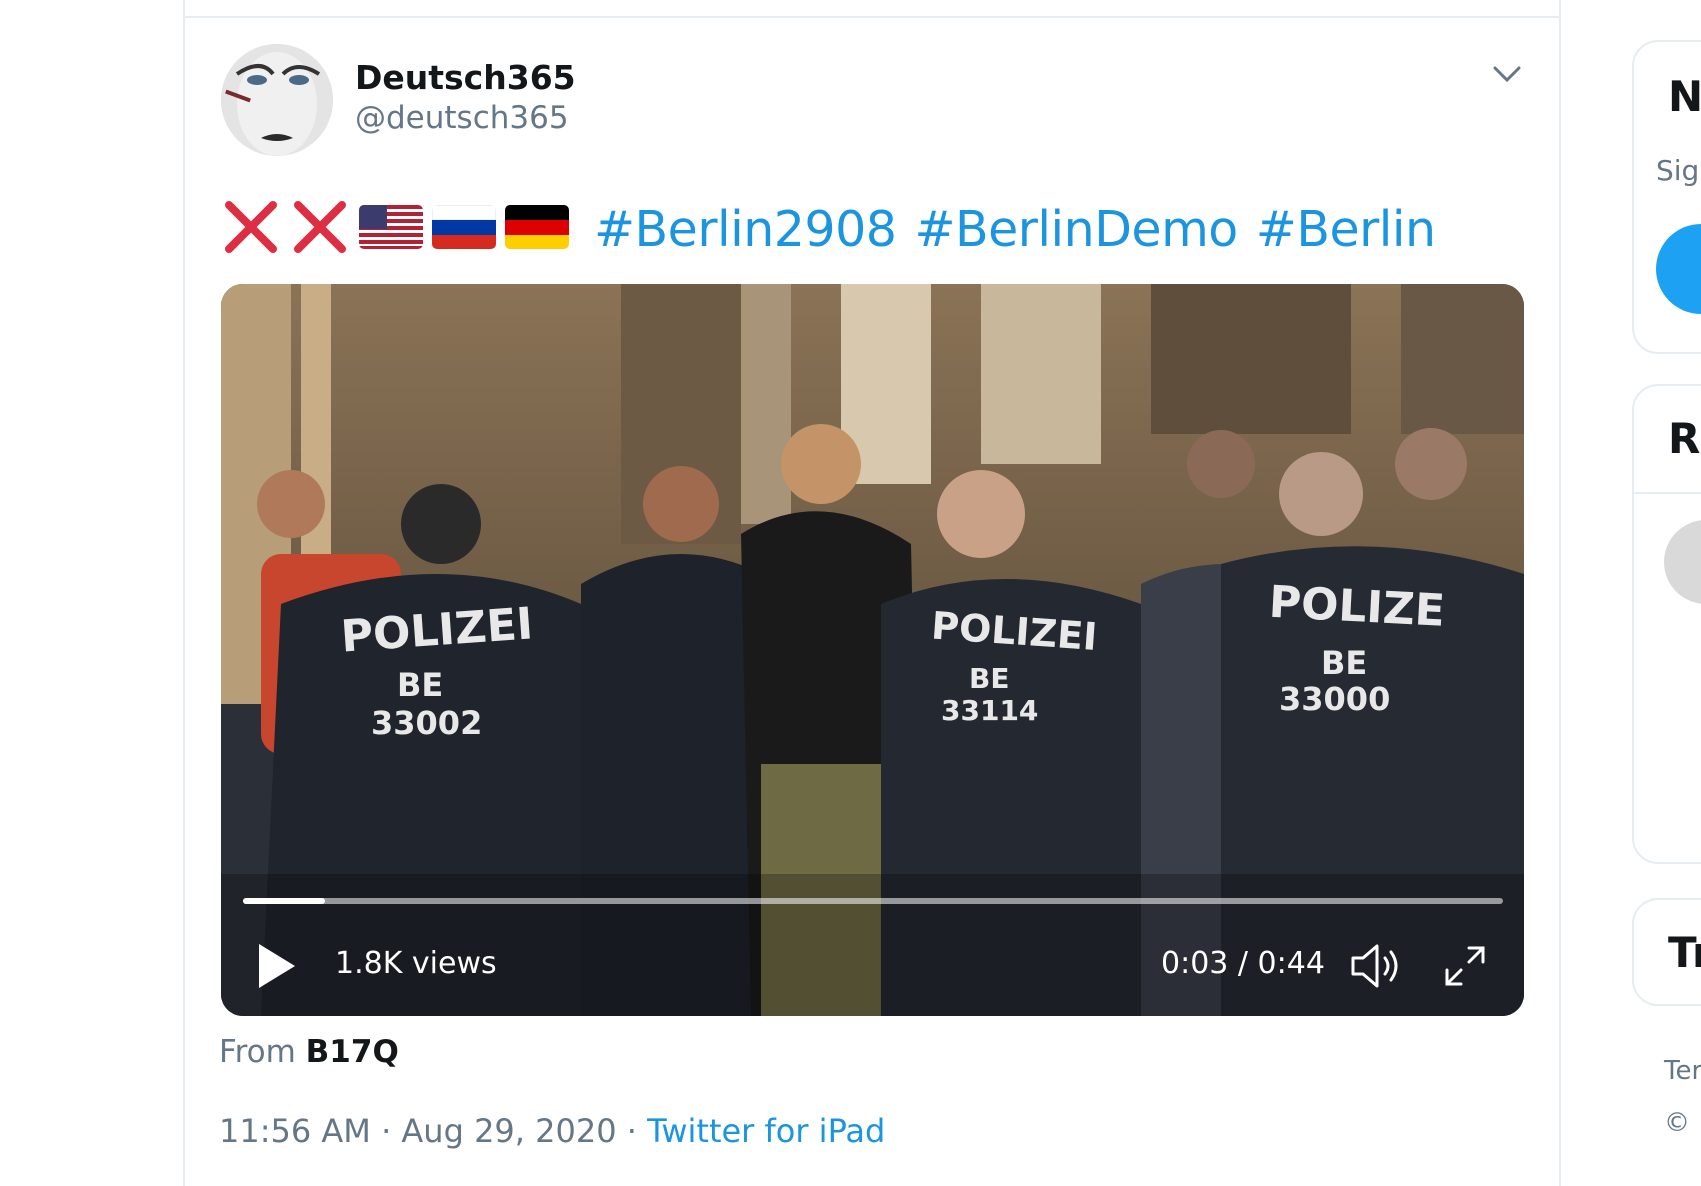 The height and width of the screenshot is (1186, 1701). What do you see at coordinates (1666, 197) in the screenshot?
I see `signup-card: N Sign` at bounding box center [1666, 197].